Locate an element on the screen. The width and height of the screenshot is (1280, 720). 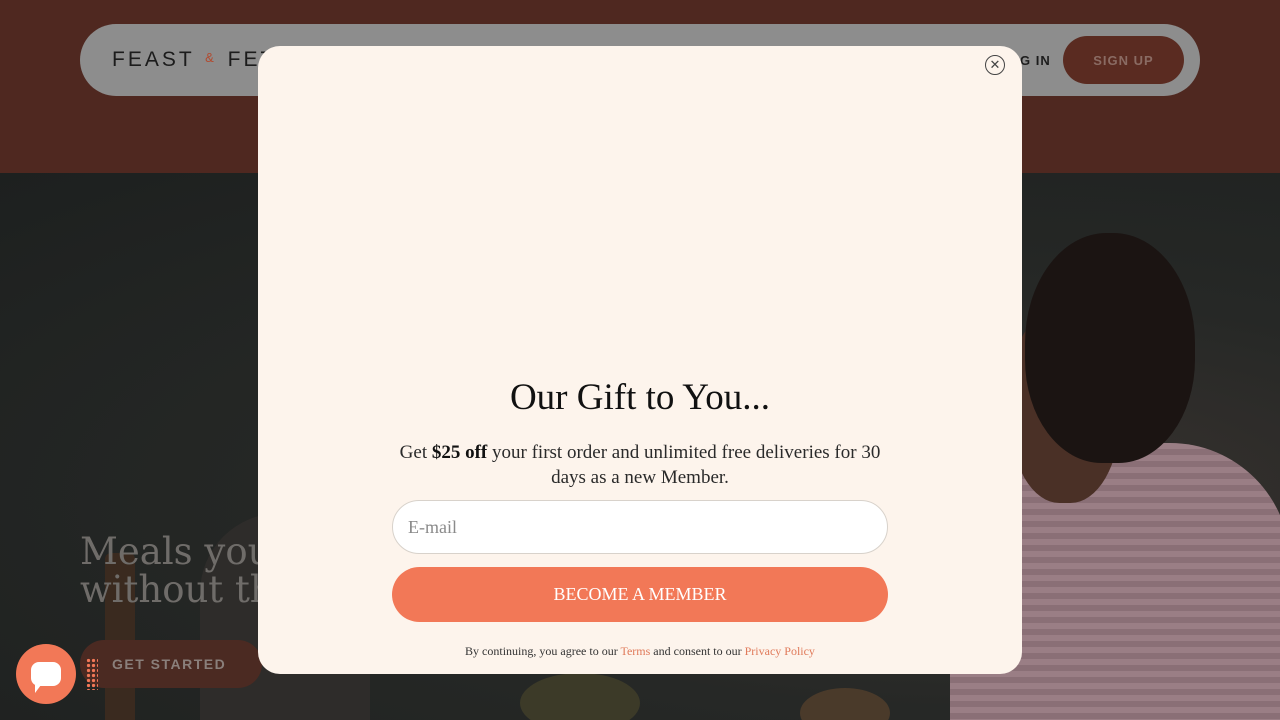
email-field is located at coordinates (640, 527).